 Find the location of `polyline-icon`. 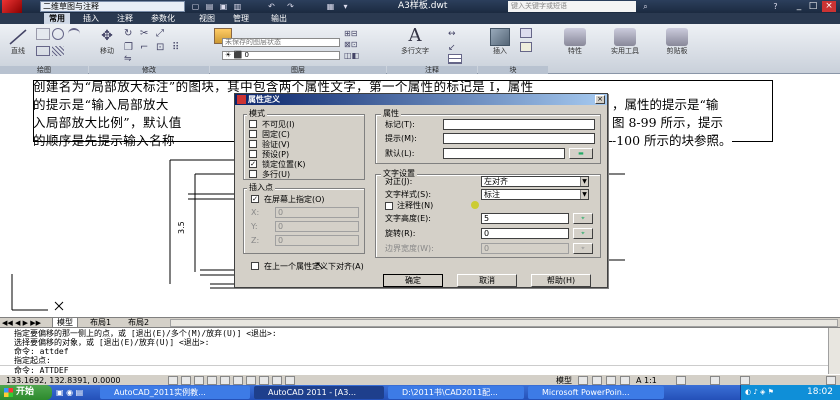

polyline-icon is located at coordinates (43, 34).